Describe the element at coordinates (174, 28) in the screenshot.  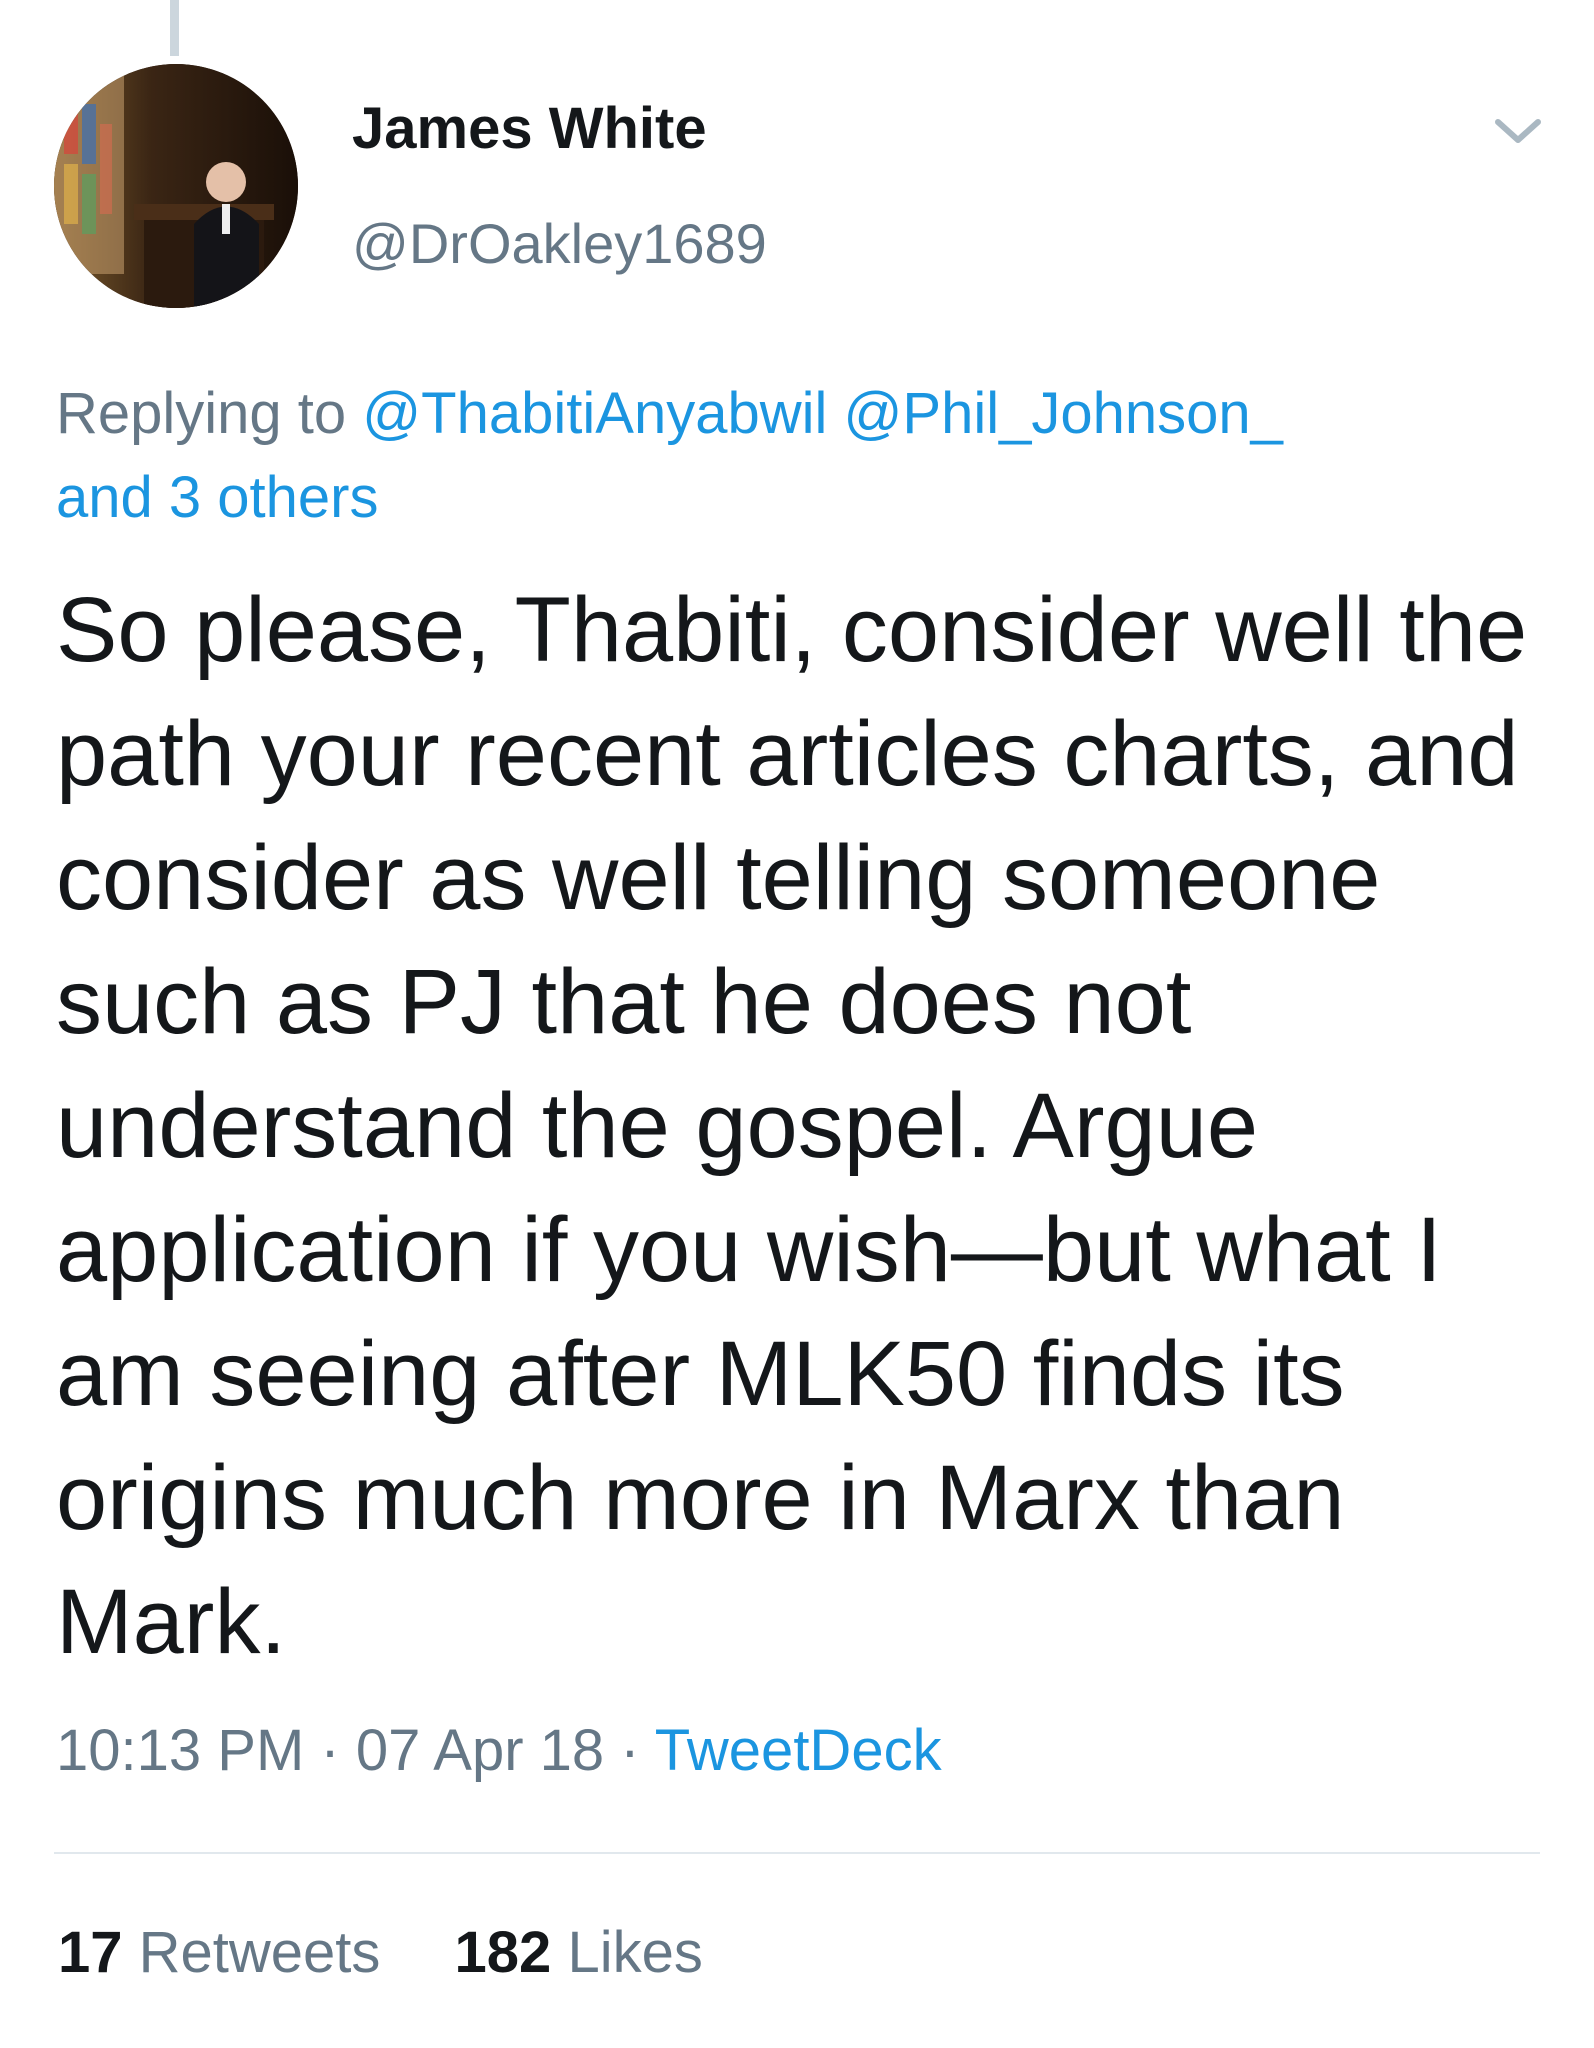
I see `thread-connector-line` at that location.